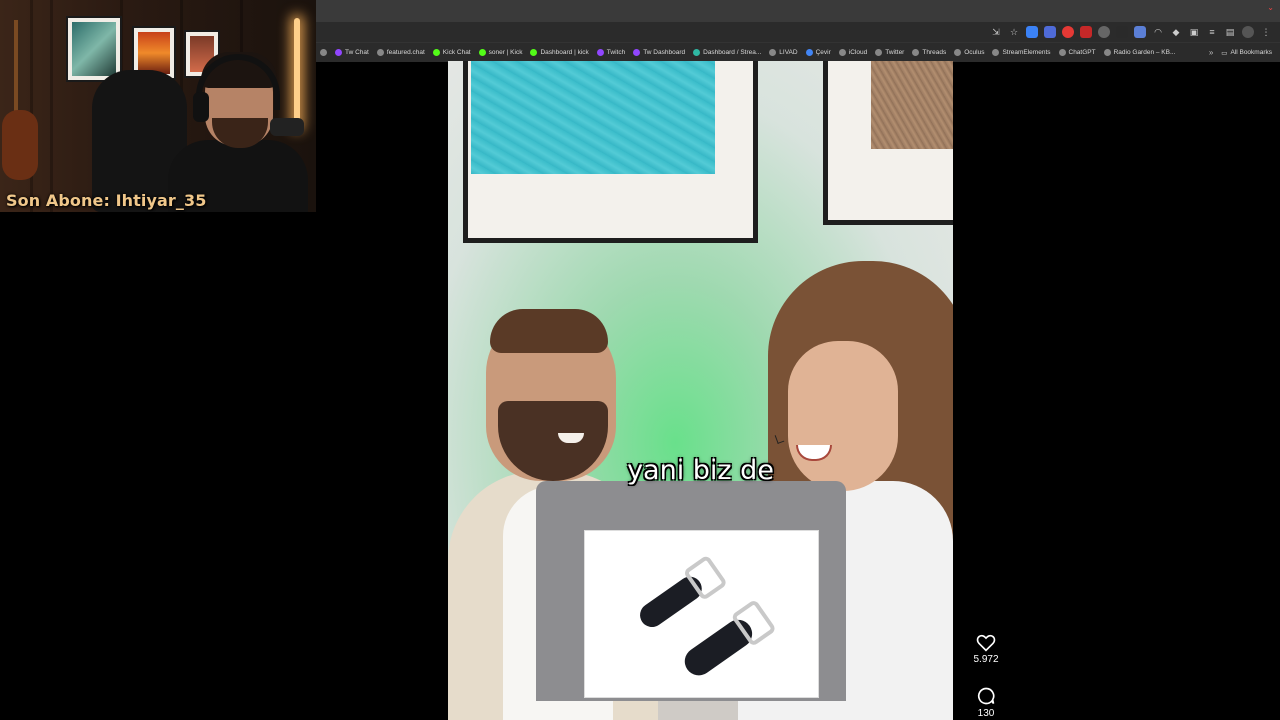 The image size is (1280, 720). I want to click on wall-picture-pool, so click(610, 152).